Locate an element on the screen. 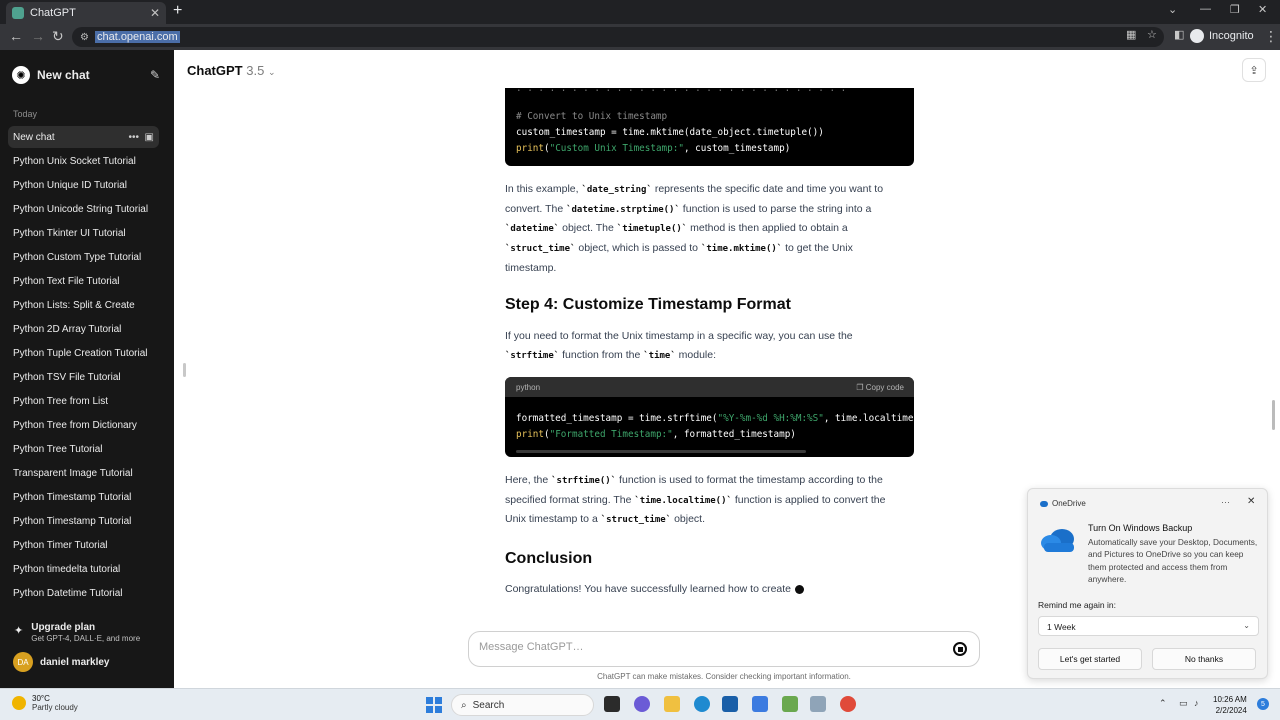 The height and width of the screenshot is (720, 1280). chat-item: Python Custom Type Tutorial is located at coordinates (83, 257).